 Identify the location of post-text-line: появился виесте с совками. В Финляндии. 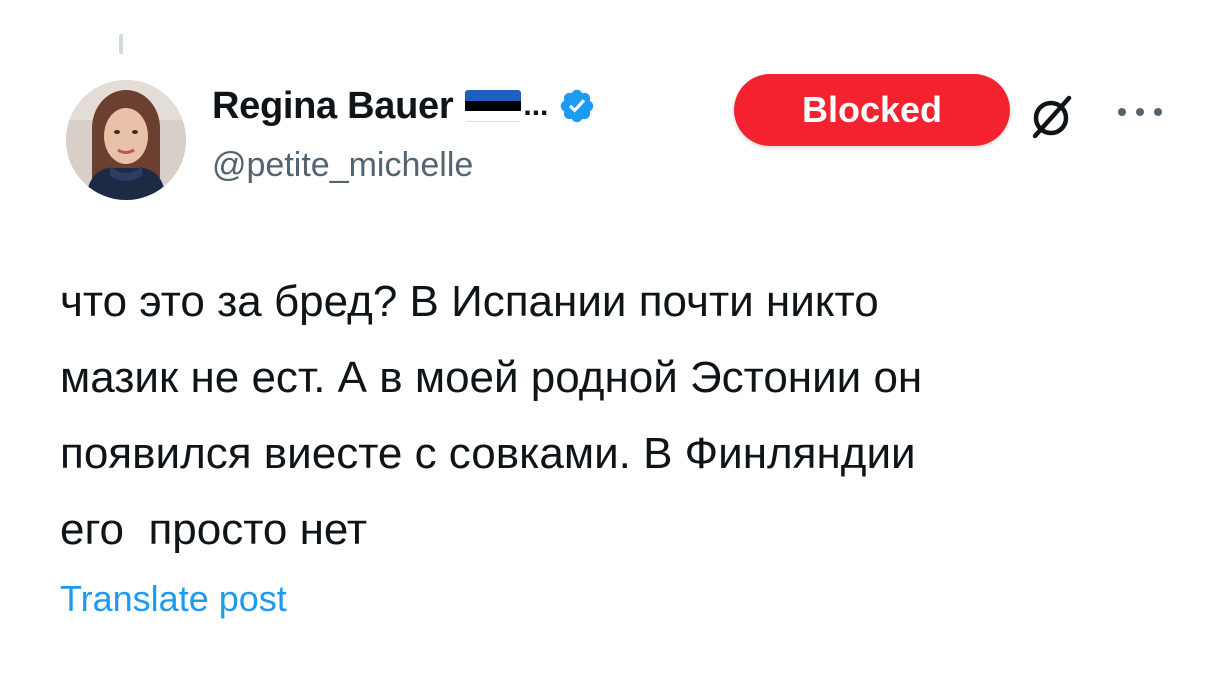
(488, 453).